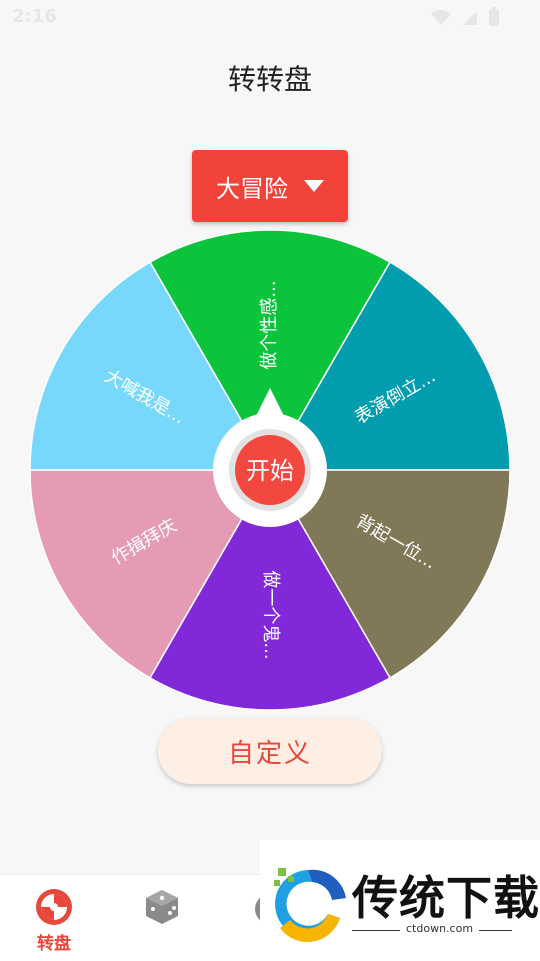 Image resolution: width=540 pixels, height=961 pixels. I want to click on dice-icon, so click(162, 907).